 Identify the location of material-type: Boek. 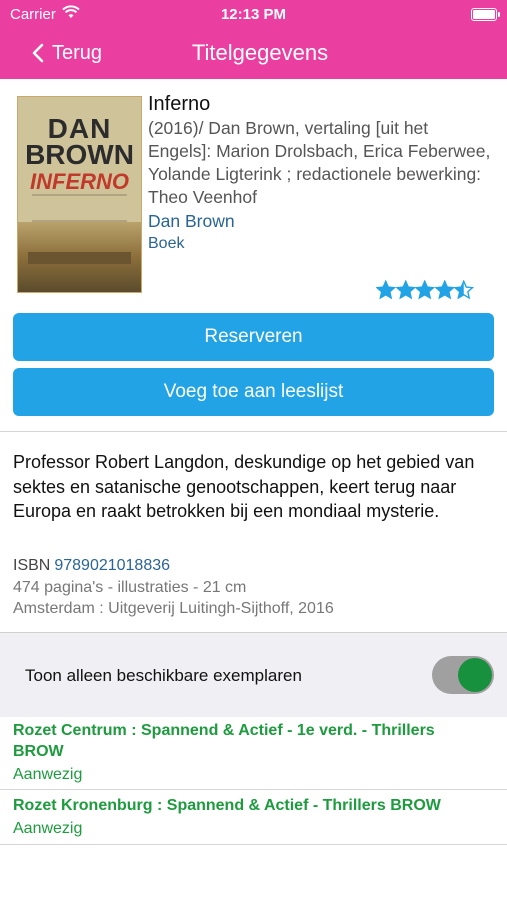
(166, 243).